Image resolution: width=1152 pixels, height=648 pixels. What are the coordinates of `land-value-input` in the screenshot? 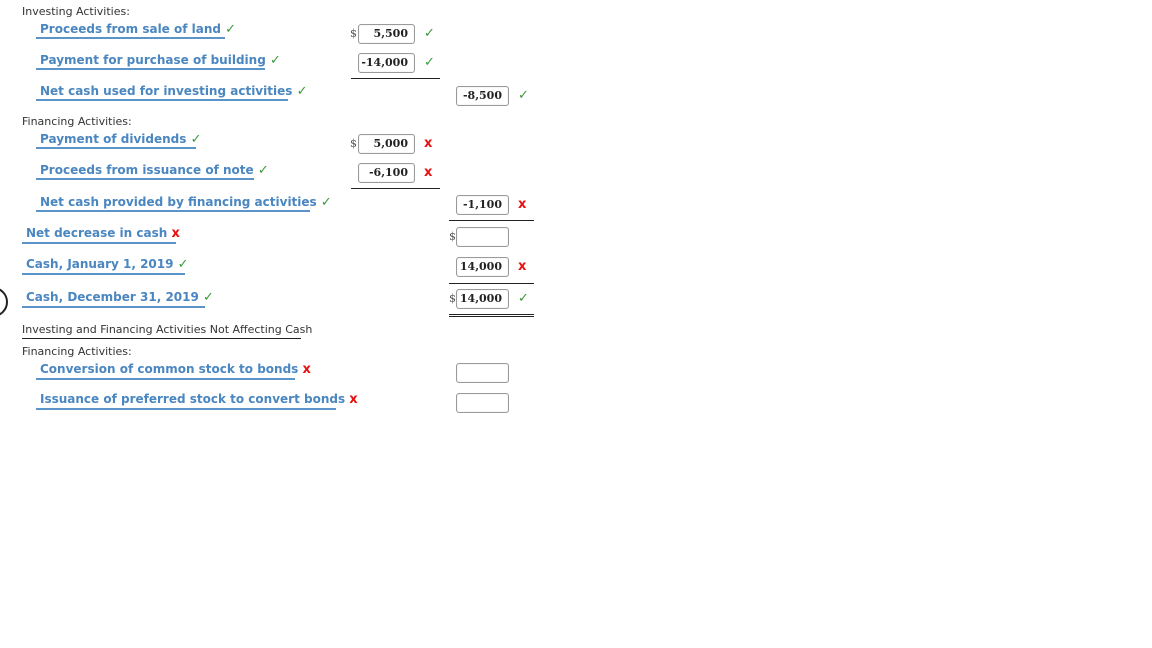 It's located at (386, 34).